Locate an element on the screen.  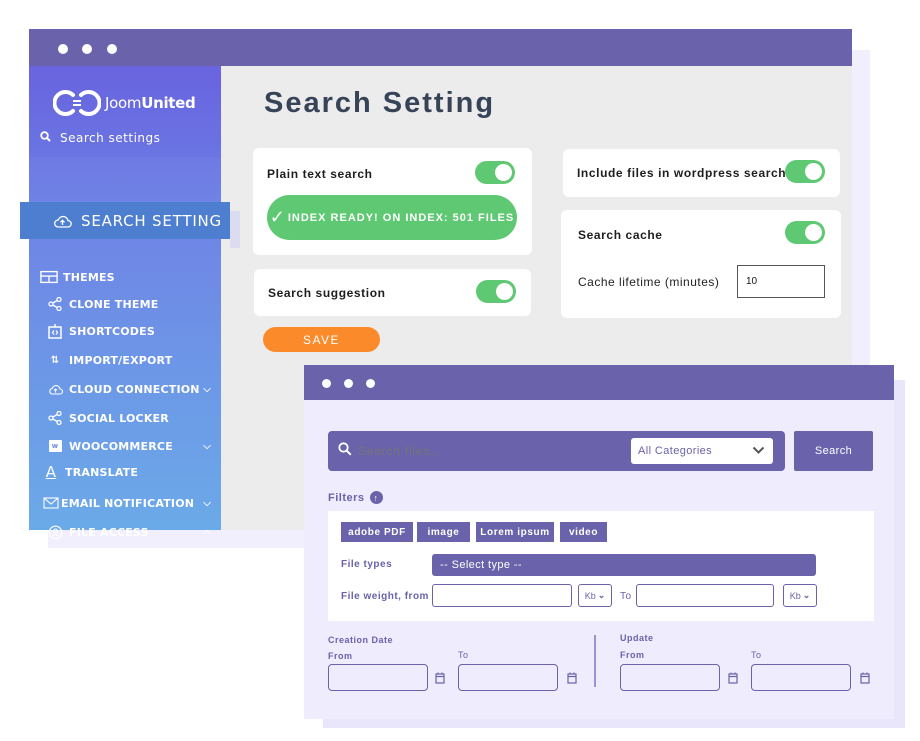
file-weight-to-unit: Kb ⌄ is located at coordinates (800, 595).